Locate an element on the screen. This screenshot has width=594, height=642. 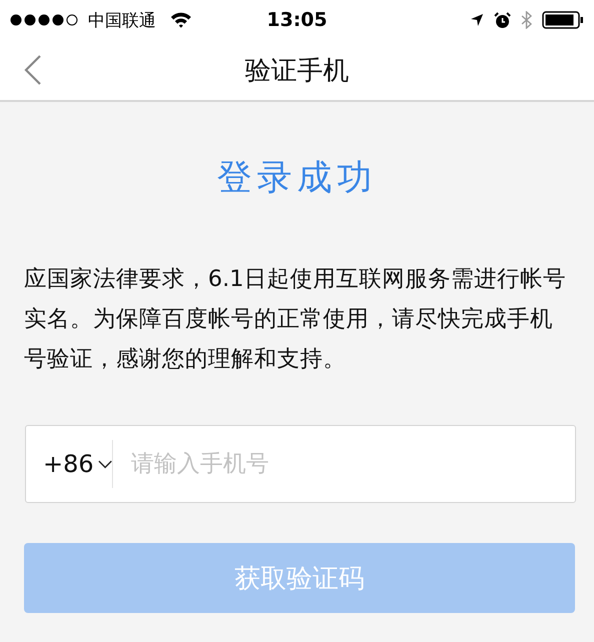
carrier-name: 中国联通 is located at coordinates (122, 21).